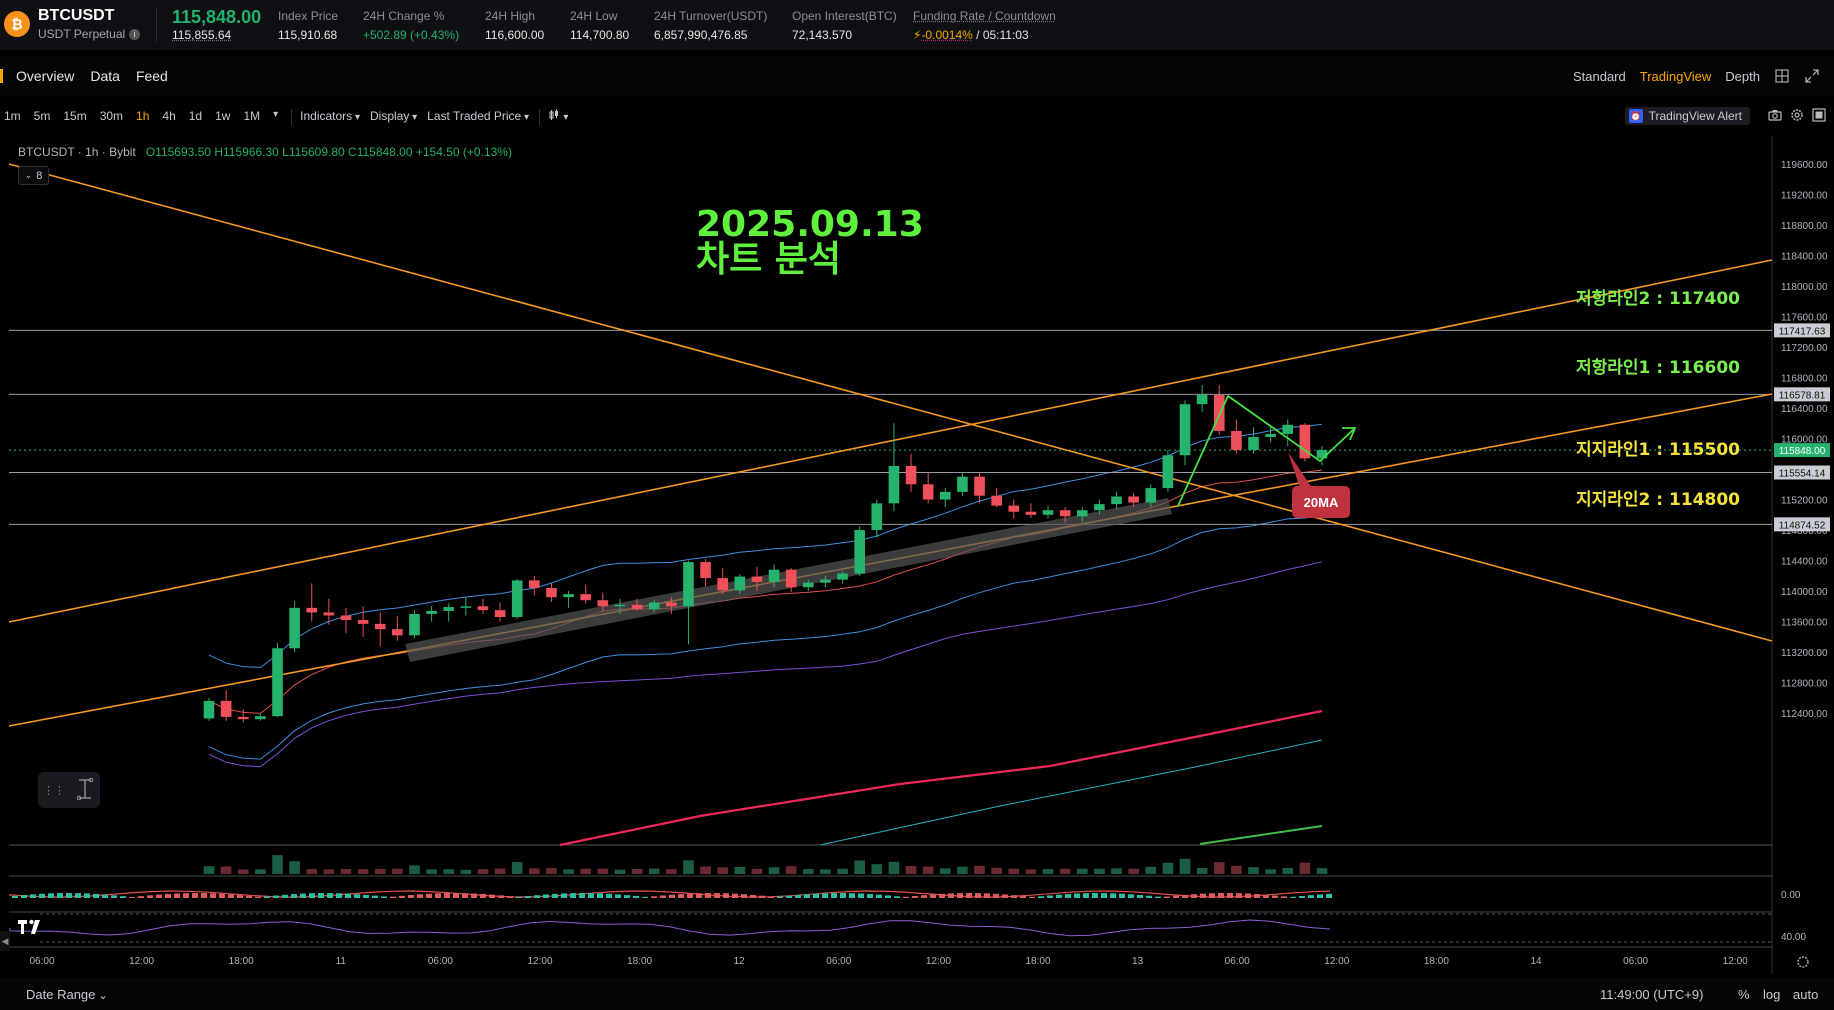 This screenshot has width=1834, height=1010. What do you see at coordinates (1797, 116) in the screenshot?
I see `settings-gear-icon` at bounding box center [1797, 116].